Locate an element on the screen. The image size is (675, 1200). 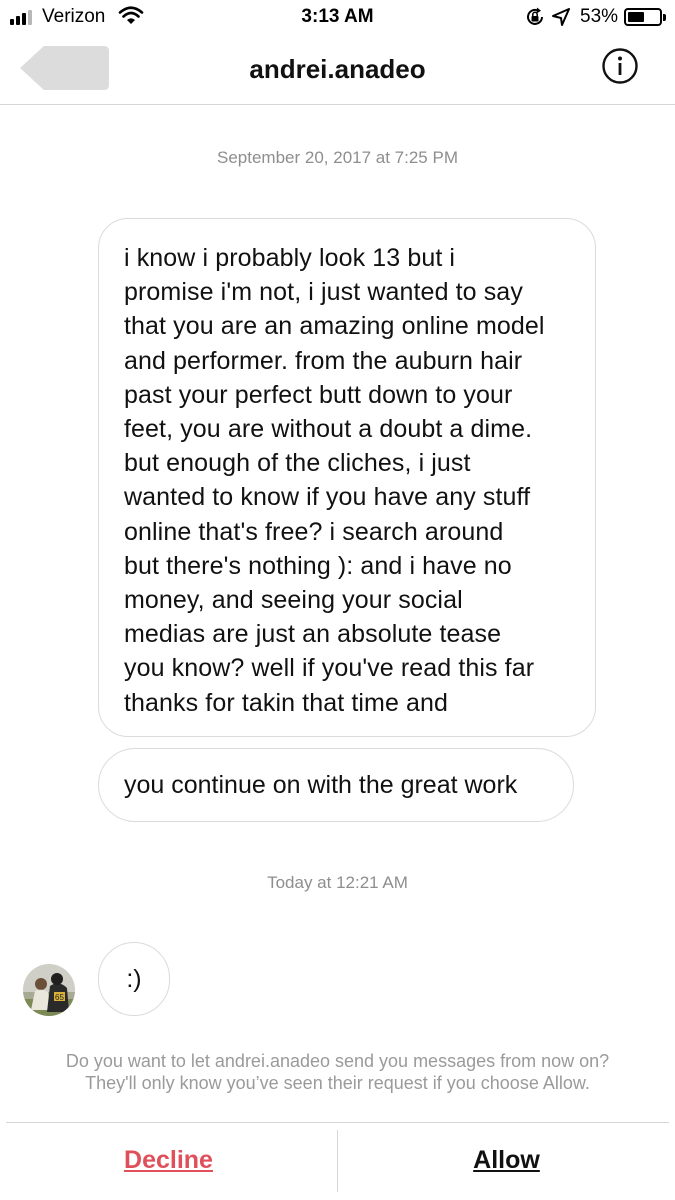
divider is located at coordinates (337, 1122).